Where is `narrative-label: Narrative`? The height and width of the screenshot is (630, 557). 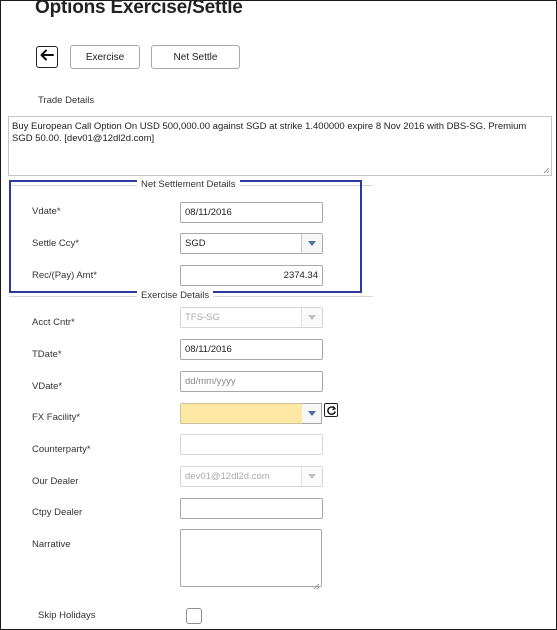
narrative-label: Narrative is located at coordinates (51, 544).